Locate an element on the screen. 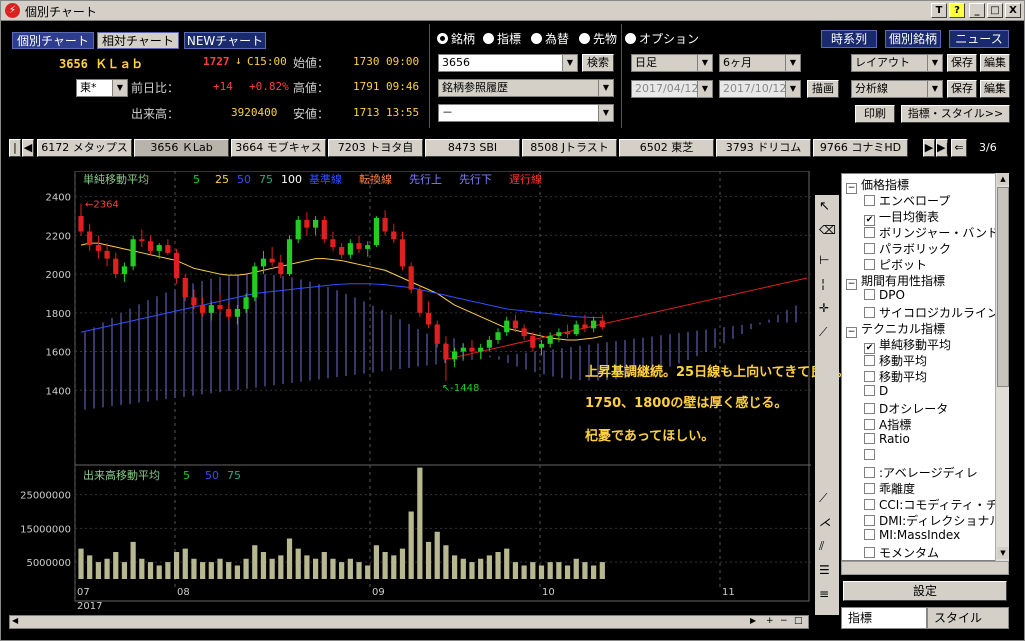 The width and height of the screenshot is (1025, 641). tree-hscrollbar is located at coordinates (925, 568).